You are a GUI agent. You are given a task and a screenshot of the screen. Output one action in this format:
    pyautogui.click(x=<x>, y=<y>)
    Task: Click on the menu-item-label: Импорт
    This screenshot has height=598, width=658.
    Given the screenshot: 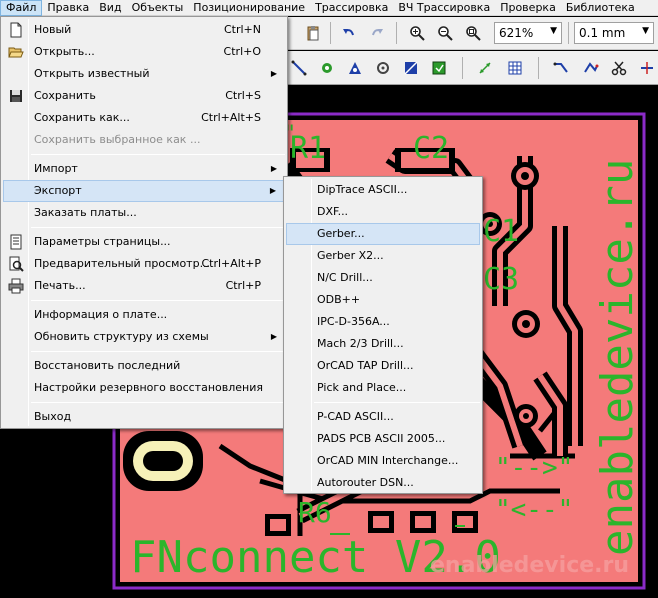 What is the action you would take?
    pyautogui.click(x=56, y=168)
    